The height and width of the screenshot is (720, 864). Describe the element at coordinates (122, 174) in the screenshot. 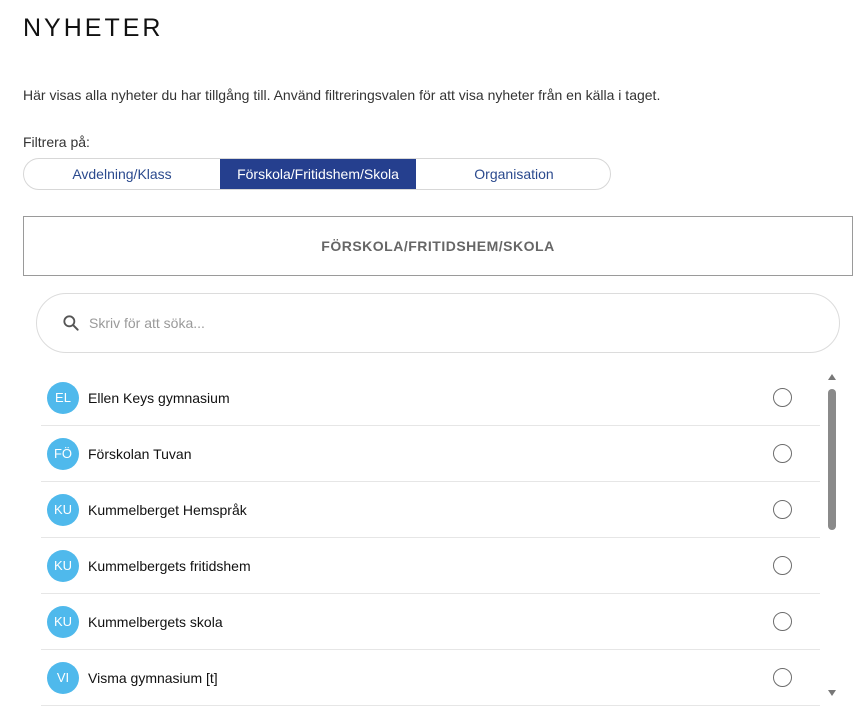

I see `filter-segment-avdelning-klass: Avdelning/Klass` at that location.